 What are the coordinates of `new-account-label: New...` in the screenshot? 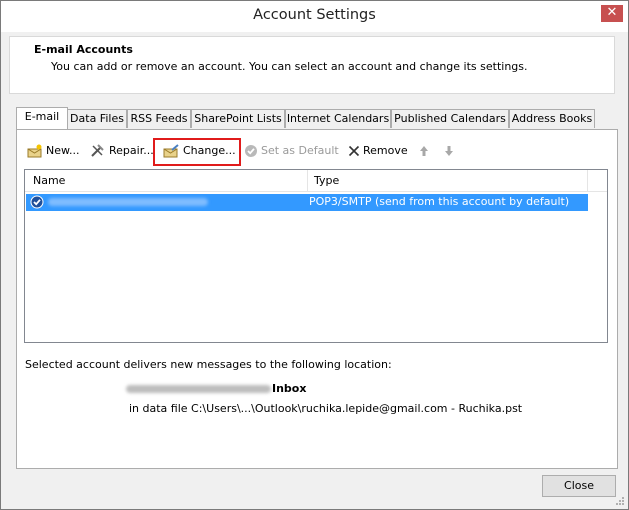 It's located at (63, 150).